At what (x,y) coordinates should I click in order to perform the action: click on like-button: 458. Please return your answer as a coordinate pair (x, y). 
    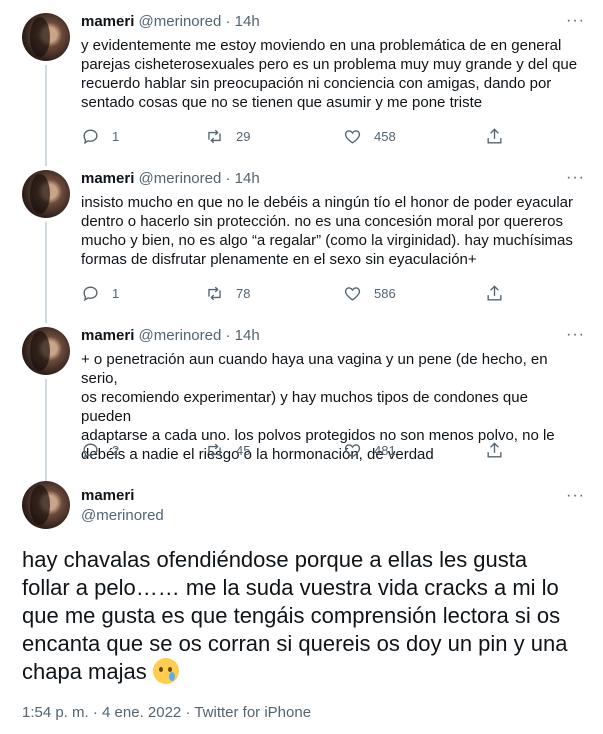
    Looking at the image, I should click on (369, 136).